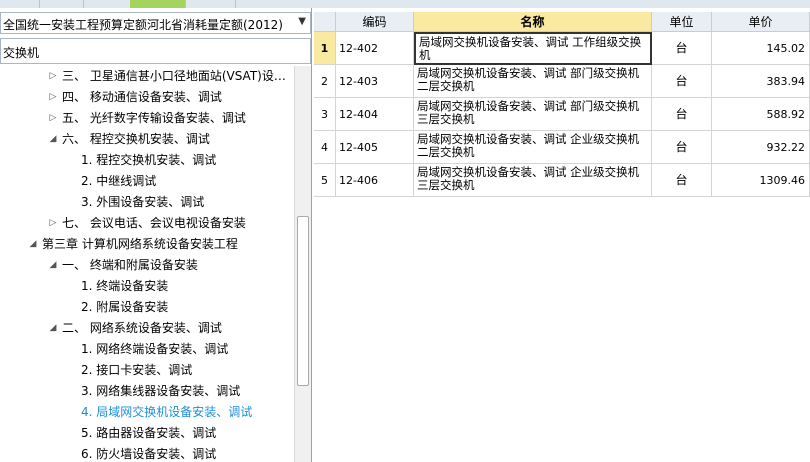 The width and height of the screenshot is (810, 462). I want to click on name-cell: 局域网交换机设备安装、调试 企业级交换机三层交换机, so click(533, 180).